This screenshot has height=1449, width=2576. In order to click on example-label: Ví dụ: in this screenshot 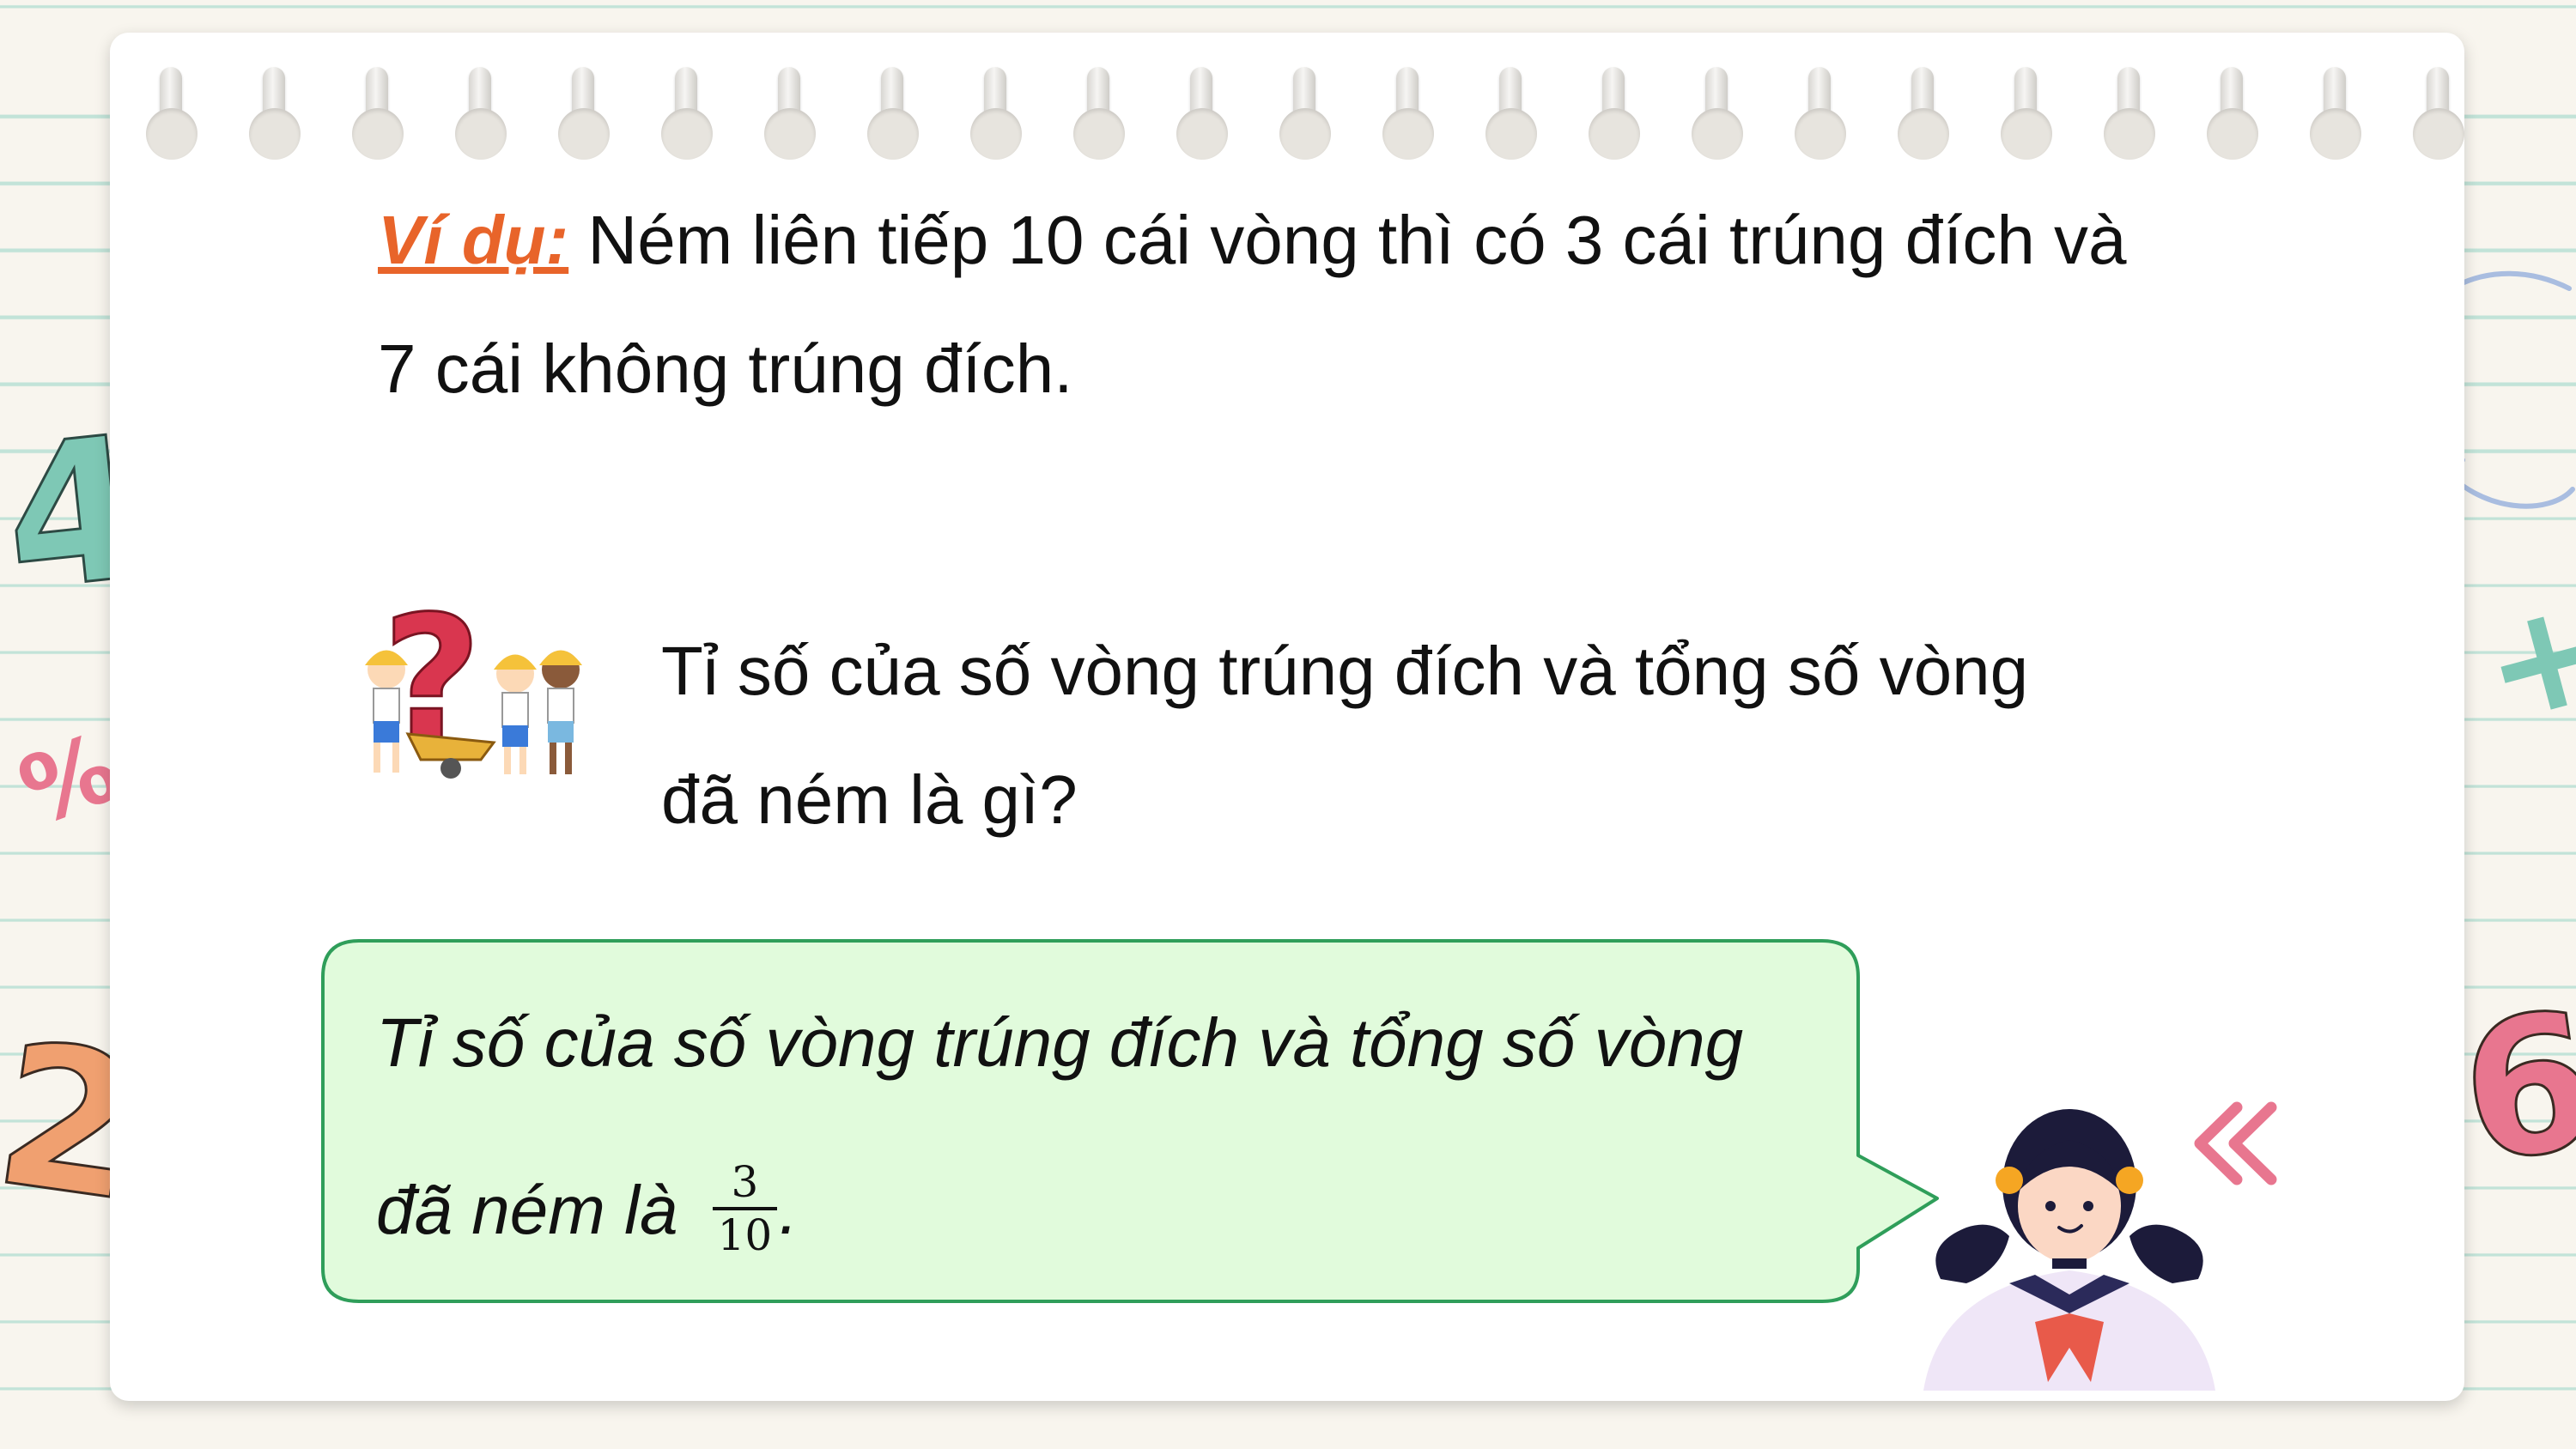, I will do `click(474, 240)`.